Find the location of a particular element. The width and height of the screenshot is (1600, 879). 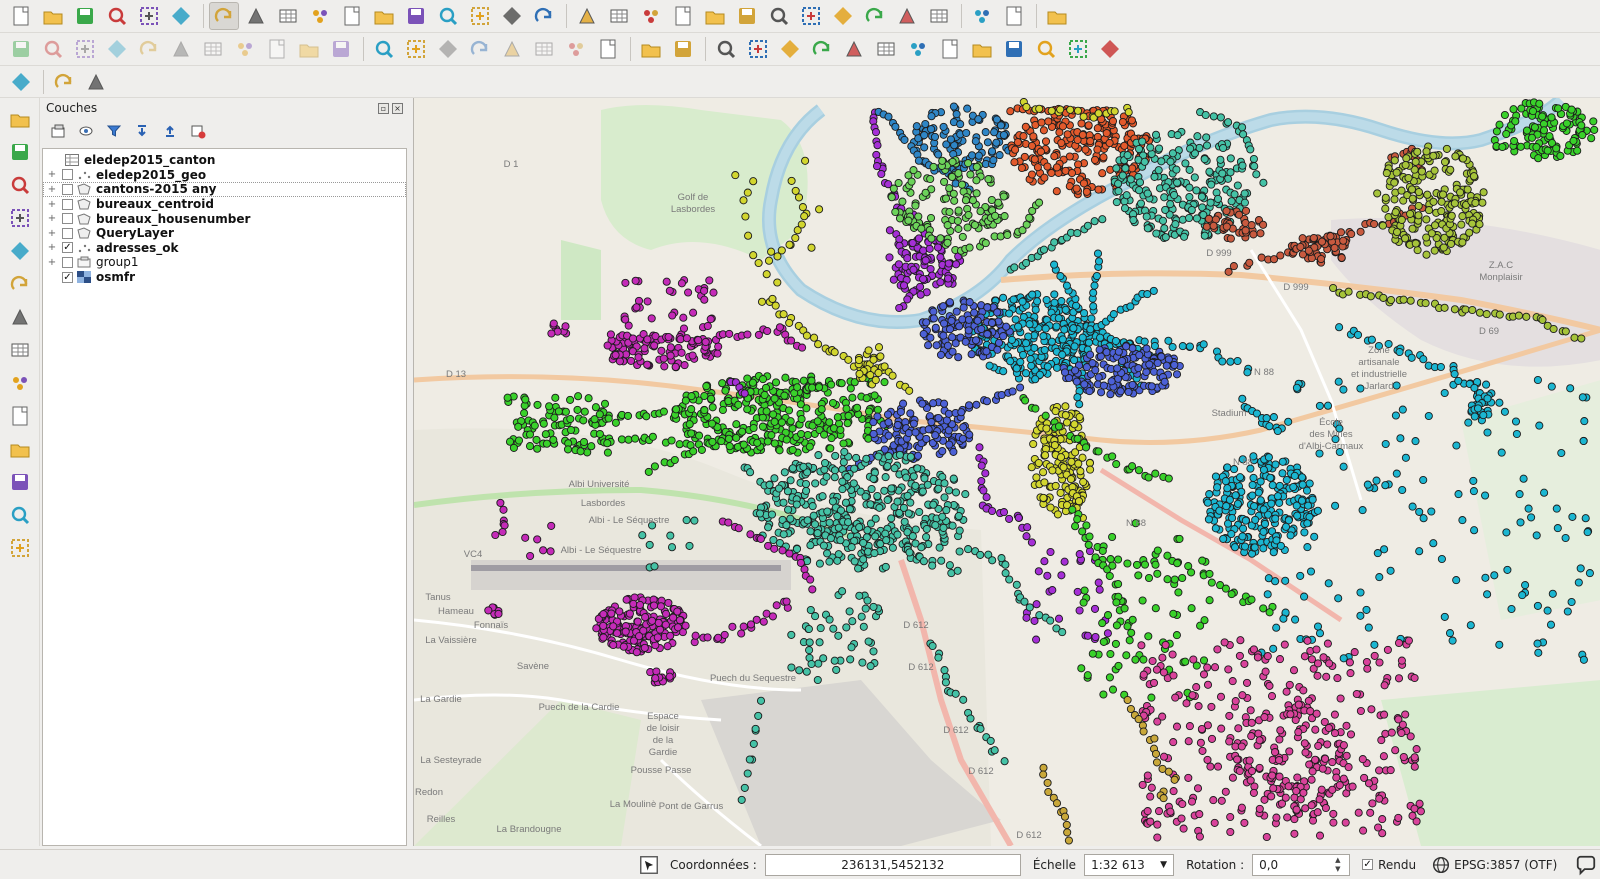

layer-row: + eledep2015_geo is located at coordinates (224, 175).